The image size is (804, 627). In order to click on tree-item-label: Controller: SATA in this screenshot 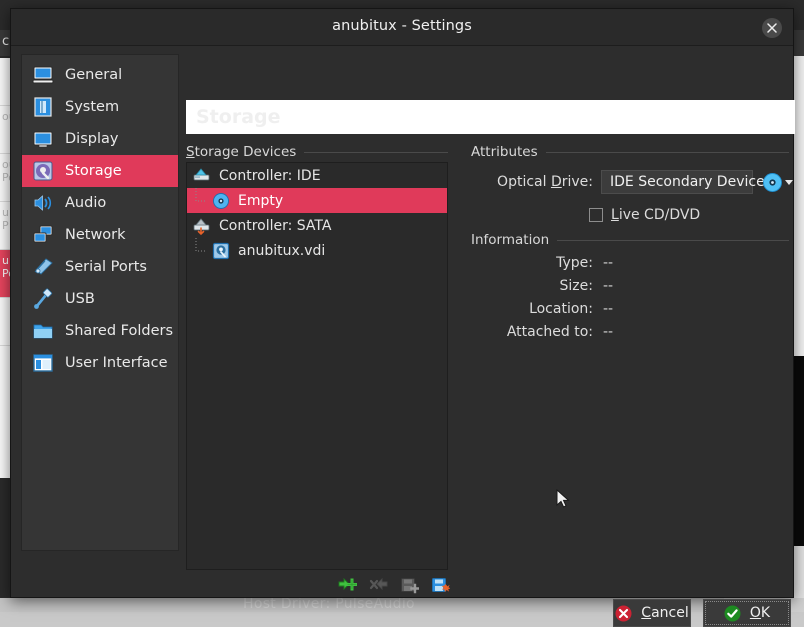, I will do `click(275, 225)`.